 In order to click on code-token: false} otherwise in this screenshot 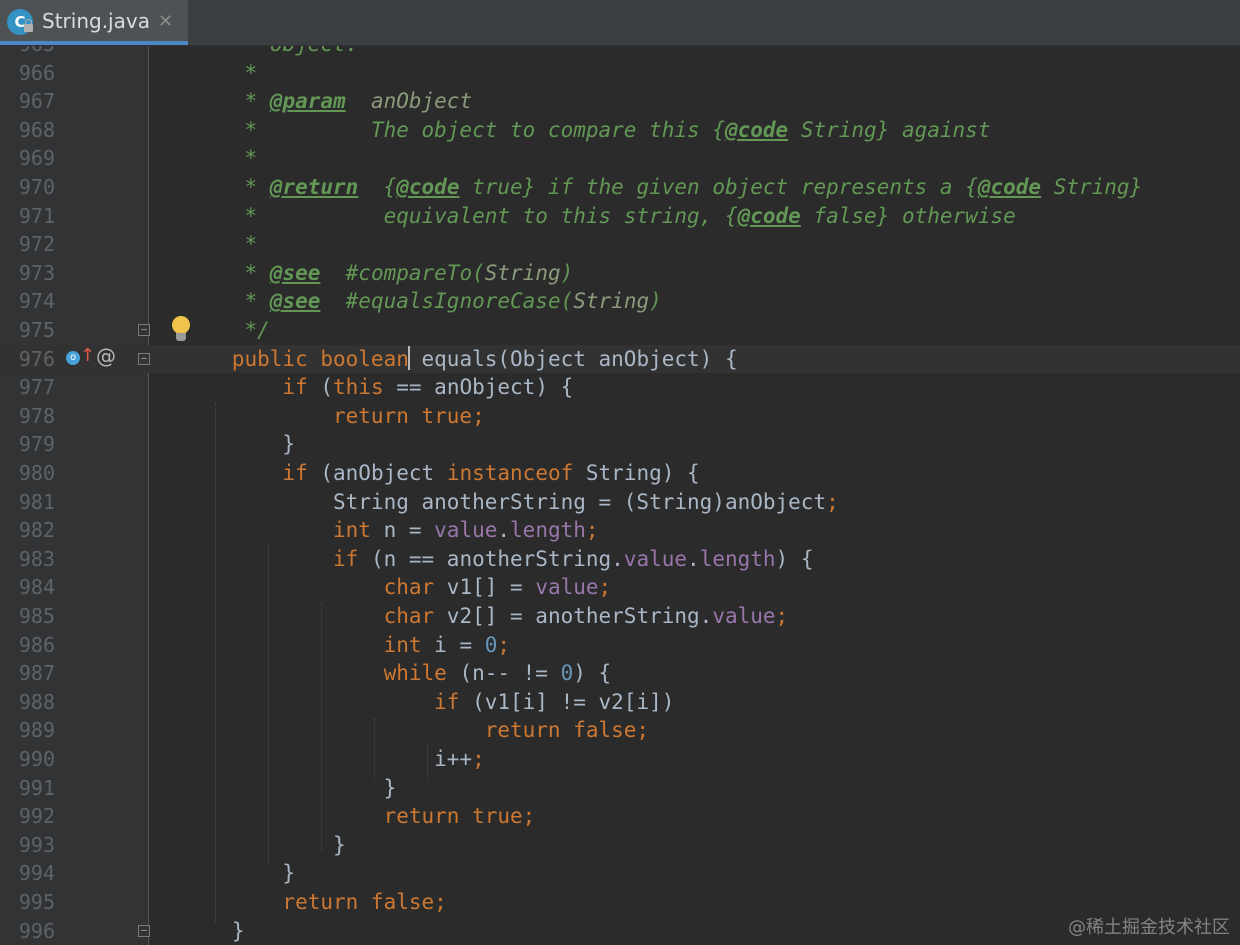, I will do `click(908, 215)`.